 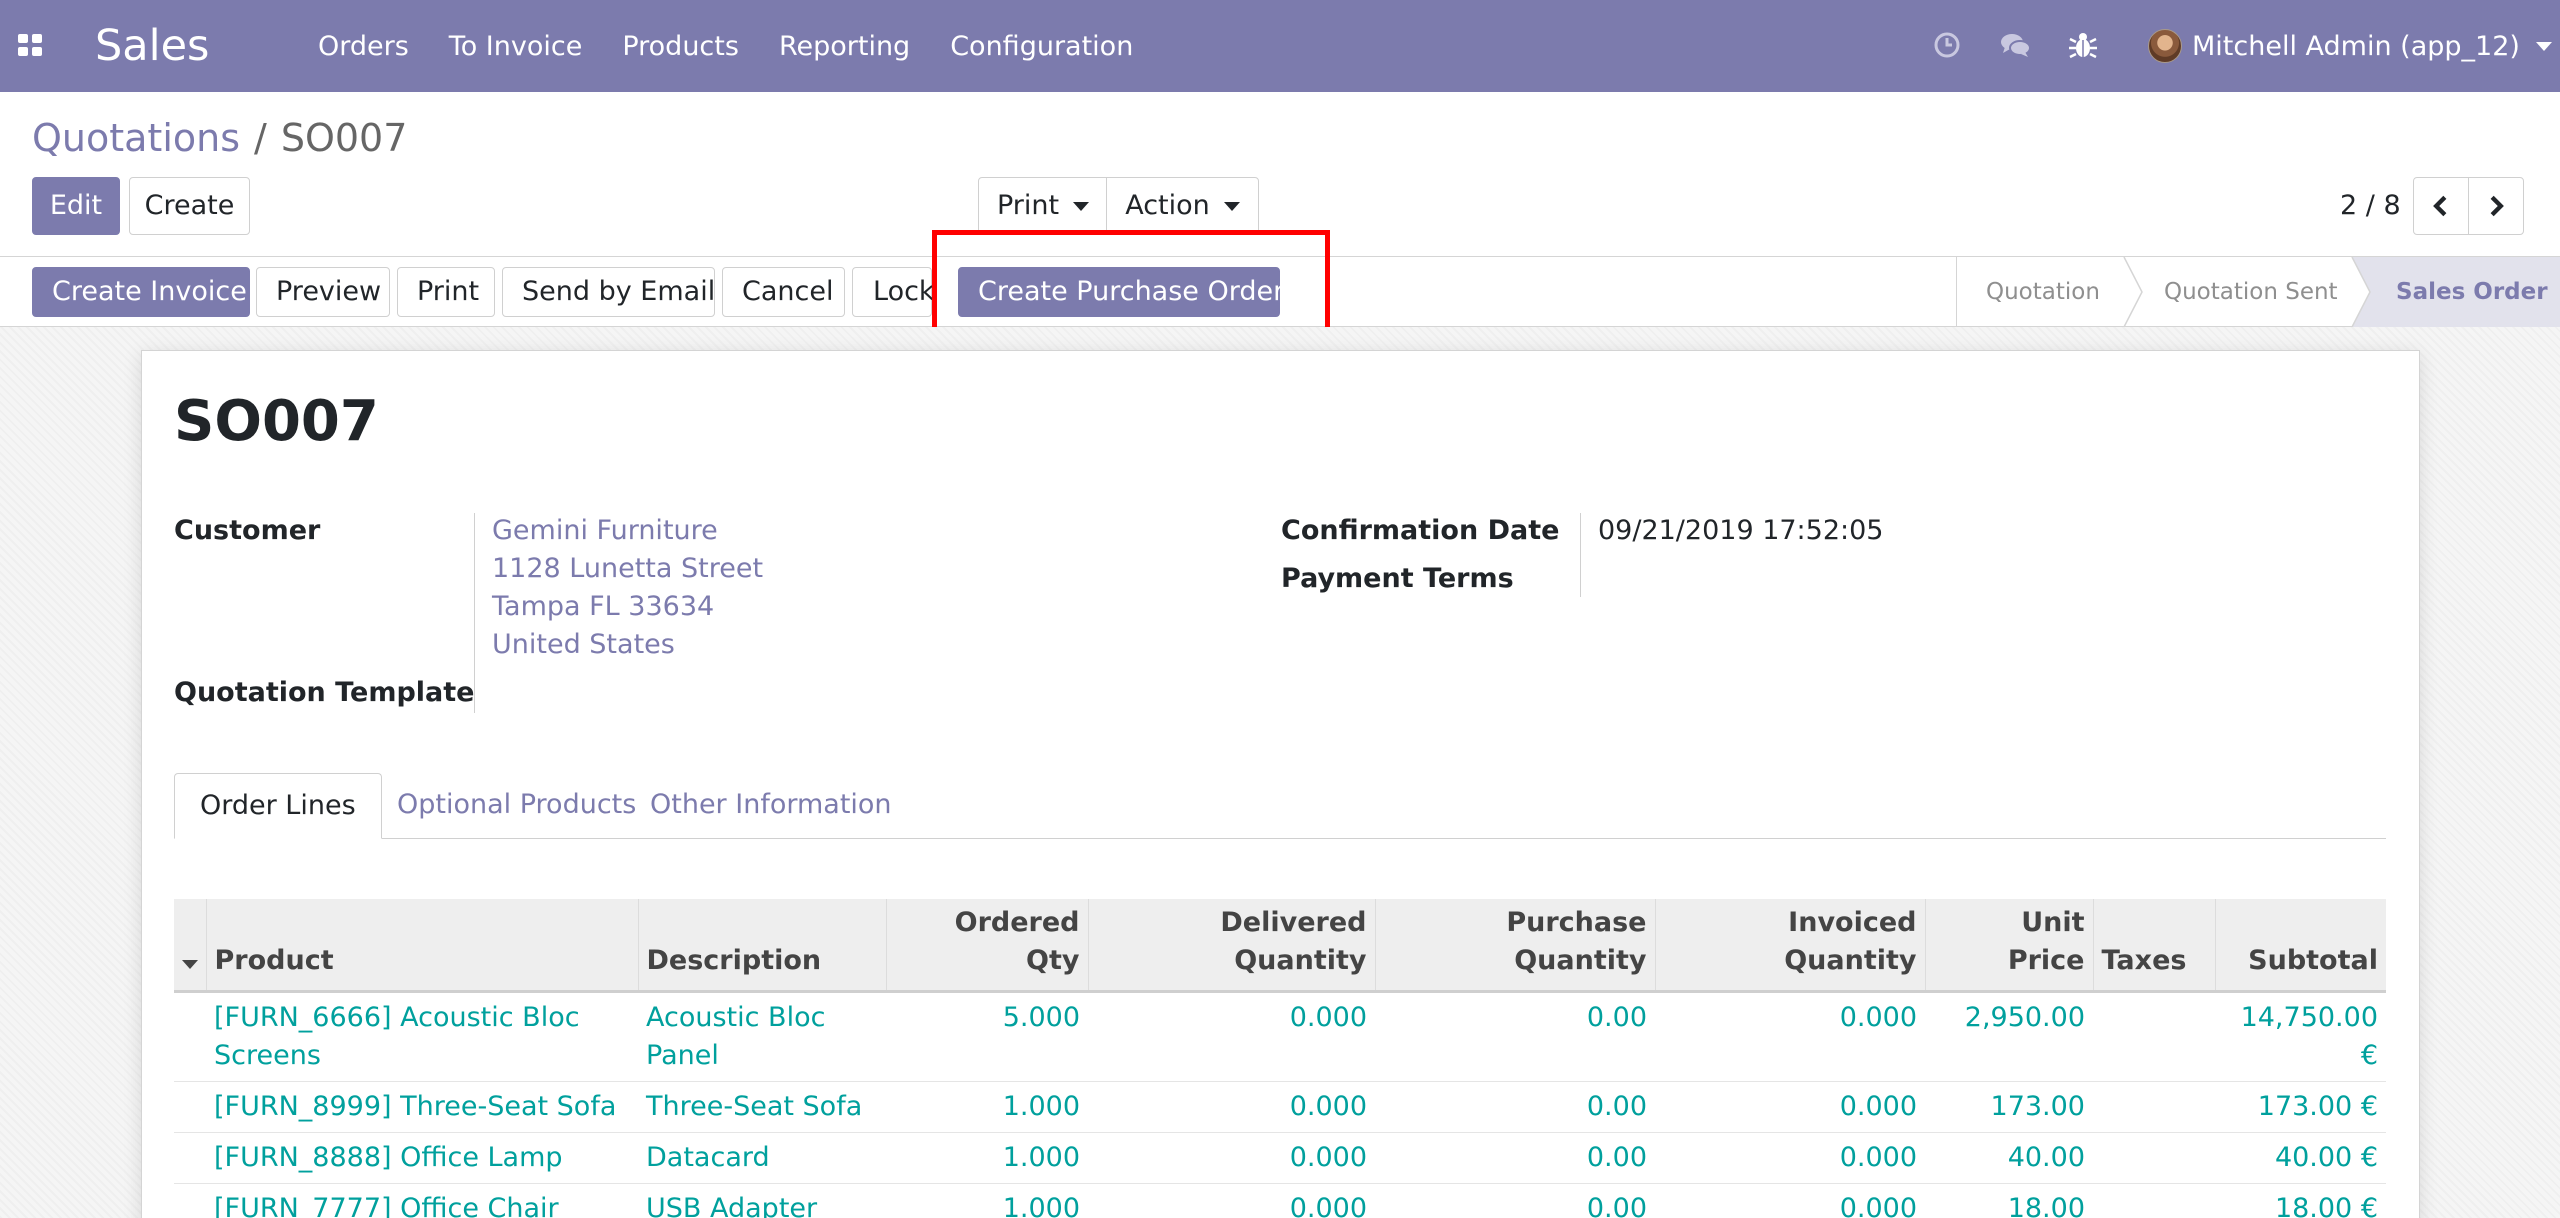 I want to click on caret-down-icon, so click(x=190, y=964).